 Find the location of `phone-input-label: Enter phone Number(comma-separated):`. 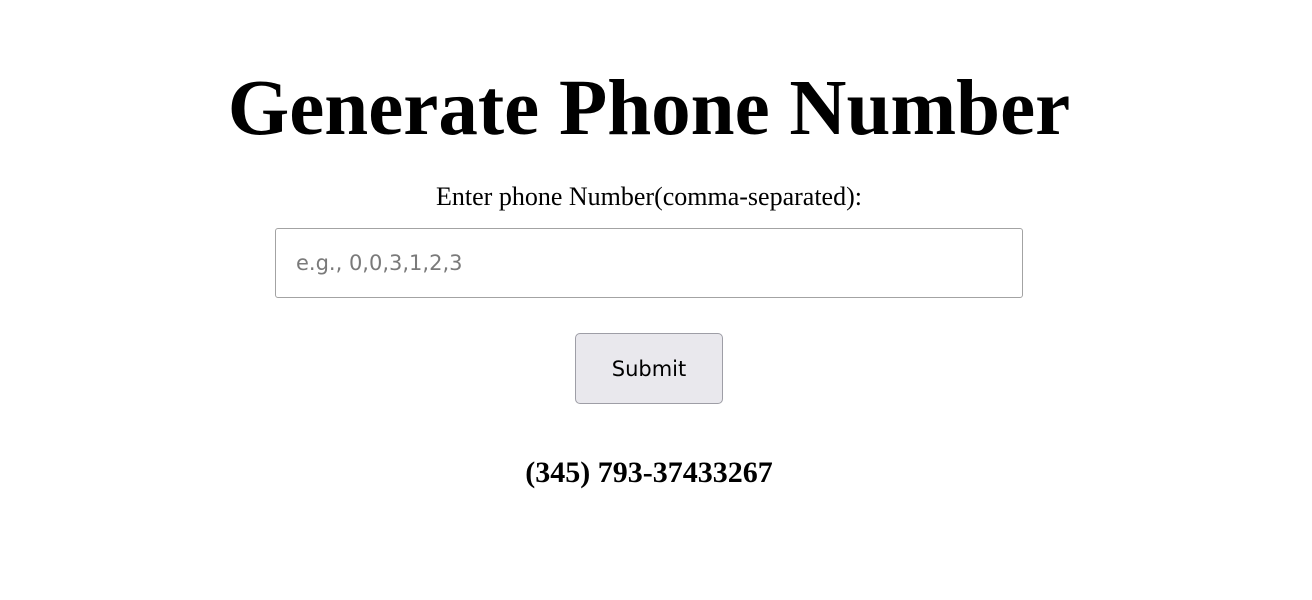

phone-input-label: Enter phone Number(comma-separated): is located at coordinates (649, 196).